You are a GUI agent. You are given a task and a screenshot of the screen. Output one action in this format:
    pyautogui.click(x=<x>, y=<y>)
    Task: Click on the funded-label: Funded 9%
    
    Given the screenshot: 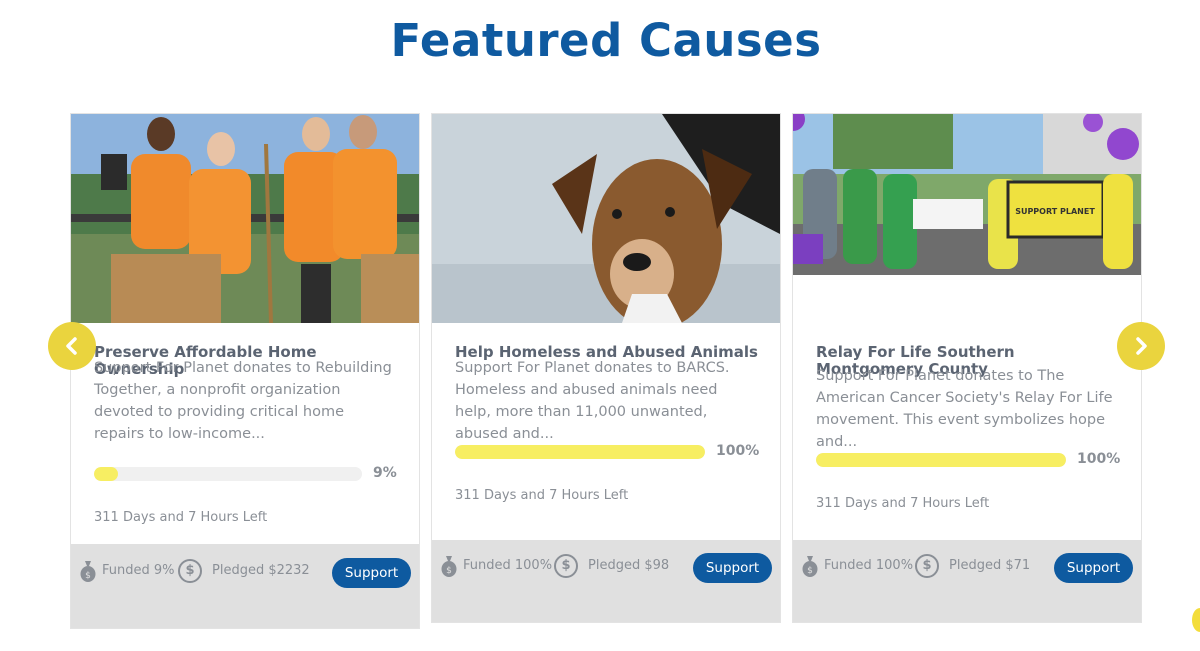 What is the action you would take?
    pyautogui.click(x=138, y=570)
    